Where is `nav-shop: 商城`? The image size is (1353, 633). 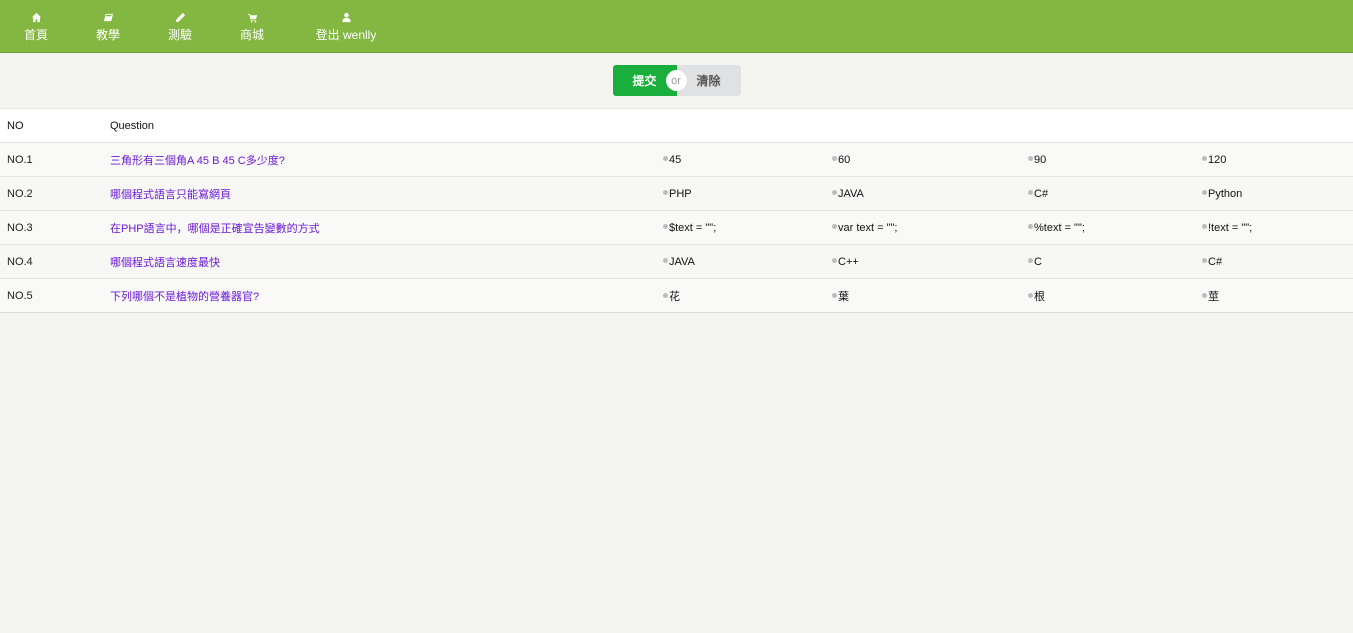 nav-shop: 商城 is located at coordinates (252, 26).